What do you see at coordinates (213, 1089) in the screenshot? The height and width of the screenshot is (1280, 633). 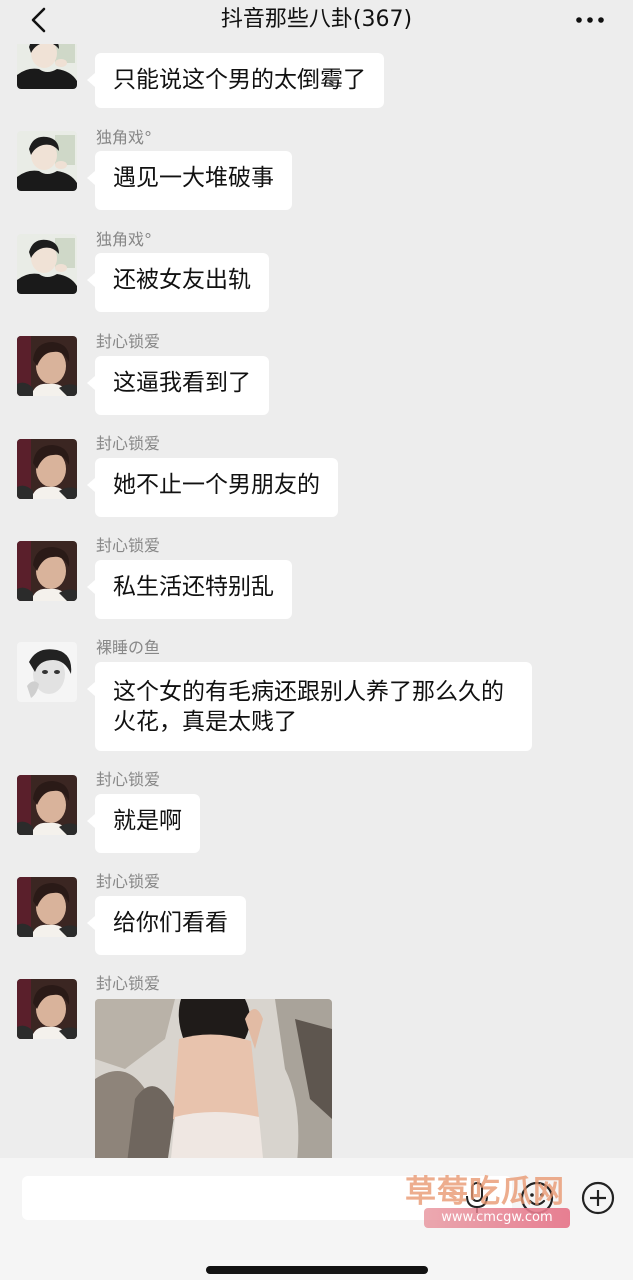 I see `image-message` at bounding box center [213, 1089].